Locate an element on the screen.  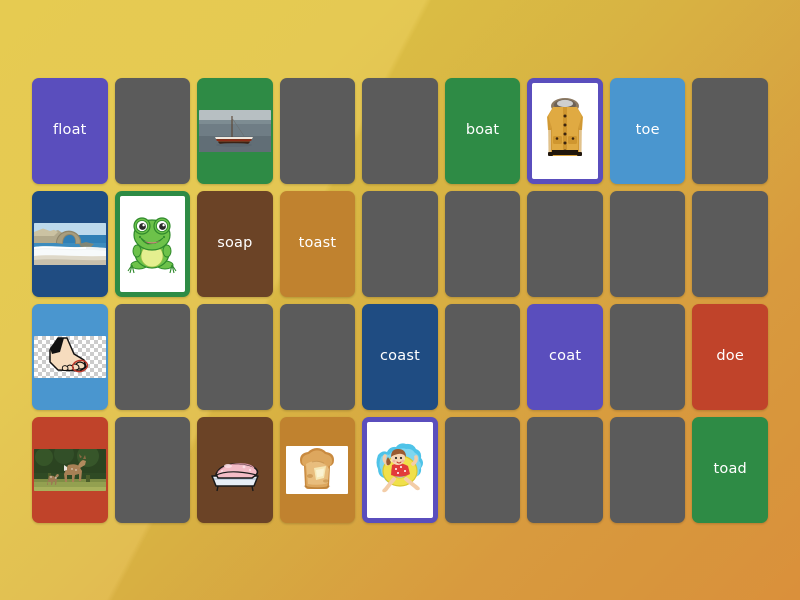
frog-illustration is located at coordinates (152, 244).